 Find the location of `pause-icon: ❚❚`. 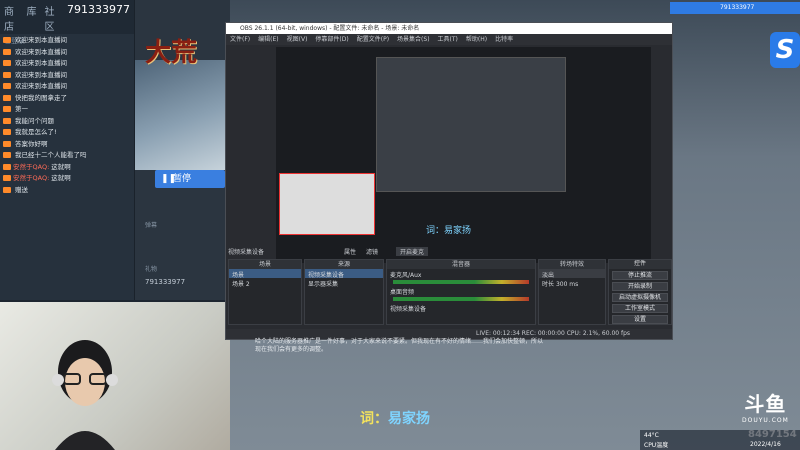

pause-icon: ❚❚ is located at coordinates (169, 179).